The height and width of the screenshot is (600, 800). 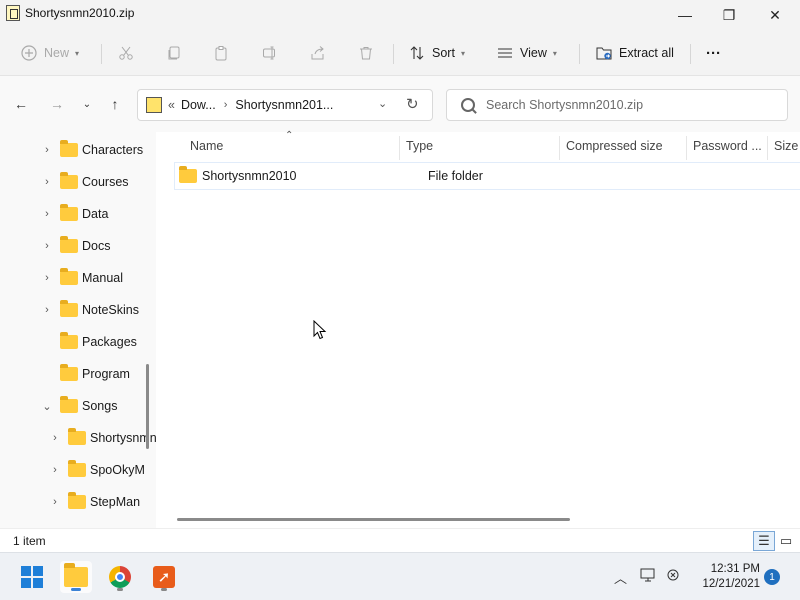 I want to click on show-hidden-icons-chevron-icon: ︿, so click(x=620, y=577).